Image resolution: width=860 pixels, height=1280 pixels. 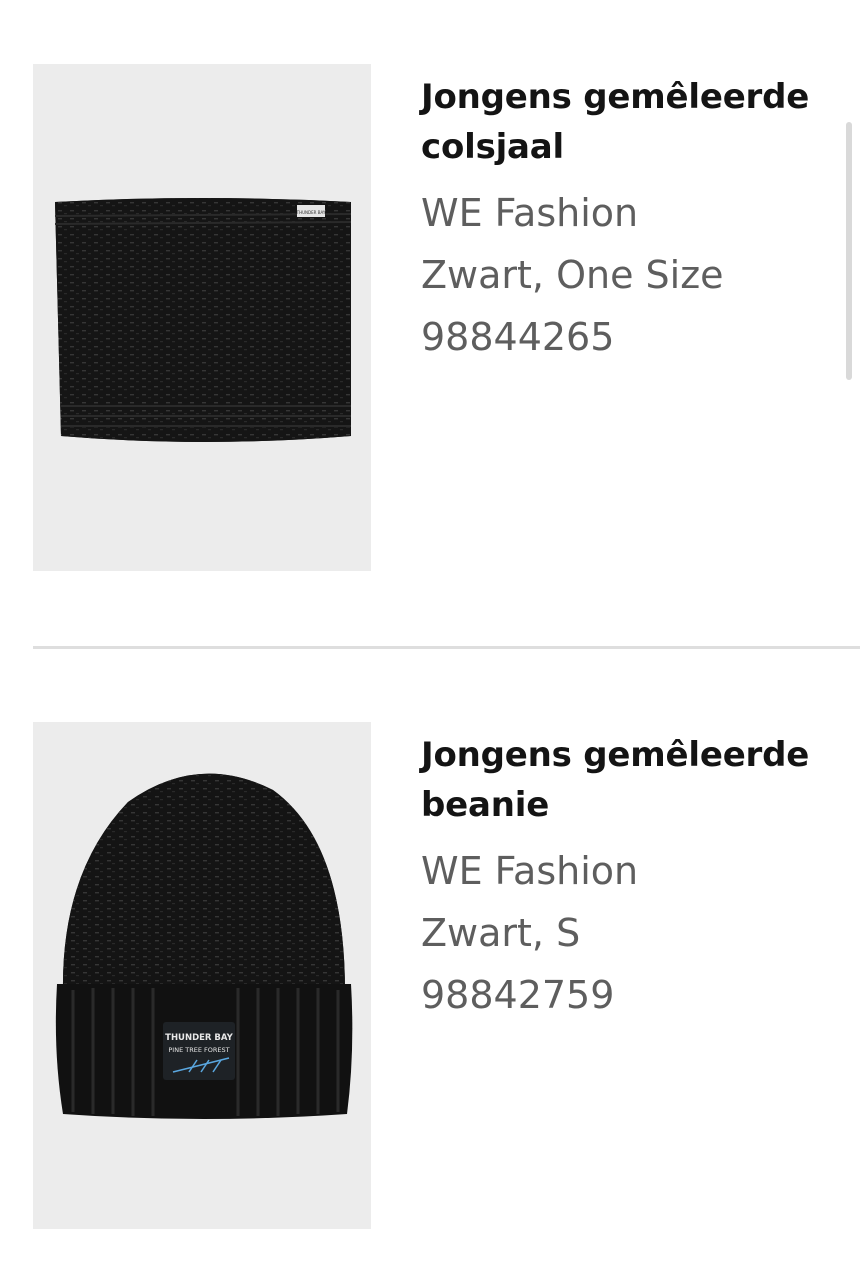 I want to click on beanie-illustration: THUNDER BAY PINE TREE FOREST, so click(x=204, y=946).